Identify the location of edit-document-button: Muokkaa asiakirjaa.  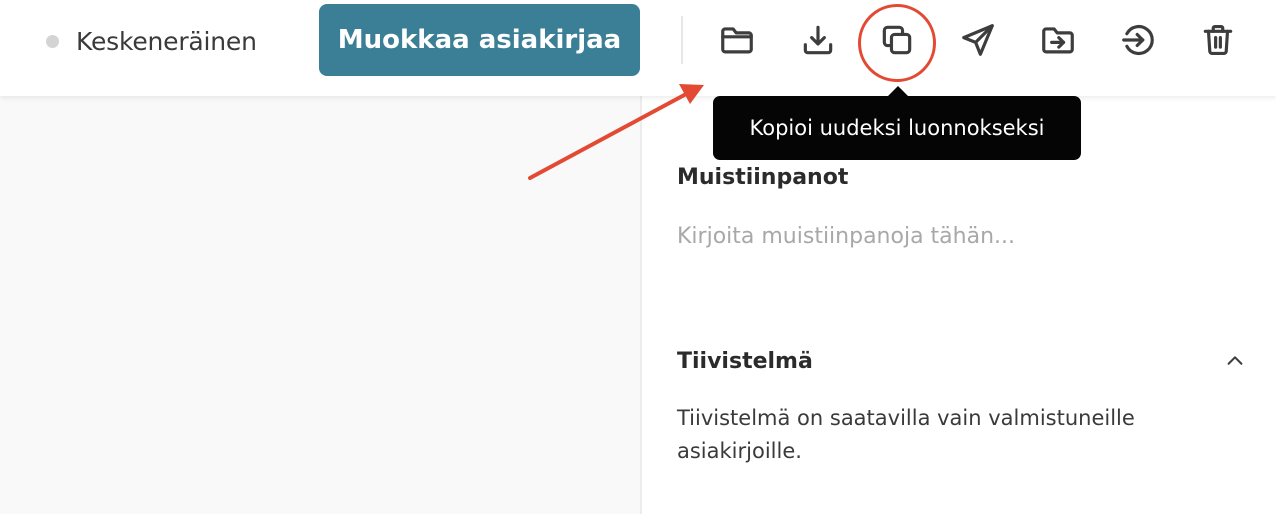
(479, 40).